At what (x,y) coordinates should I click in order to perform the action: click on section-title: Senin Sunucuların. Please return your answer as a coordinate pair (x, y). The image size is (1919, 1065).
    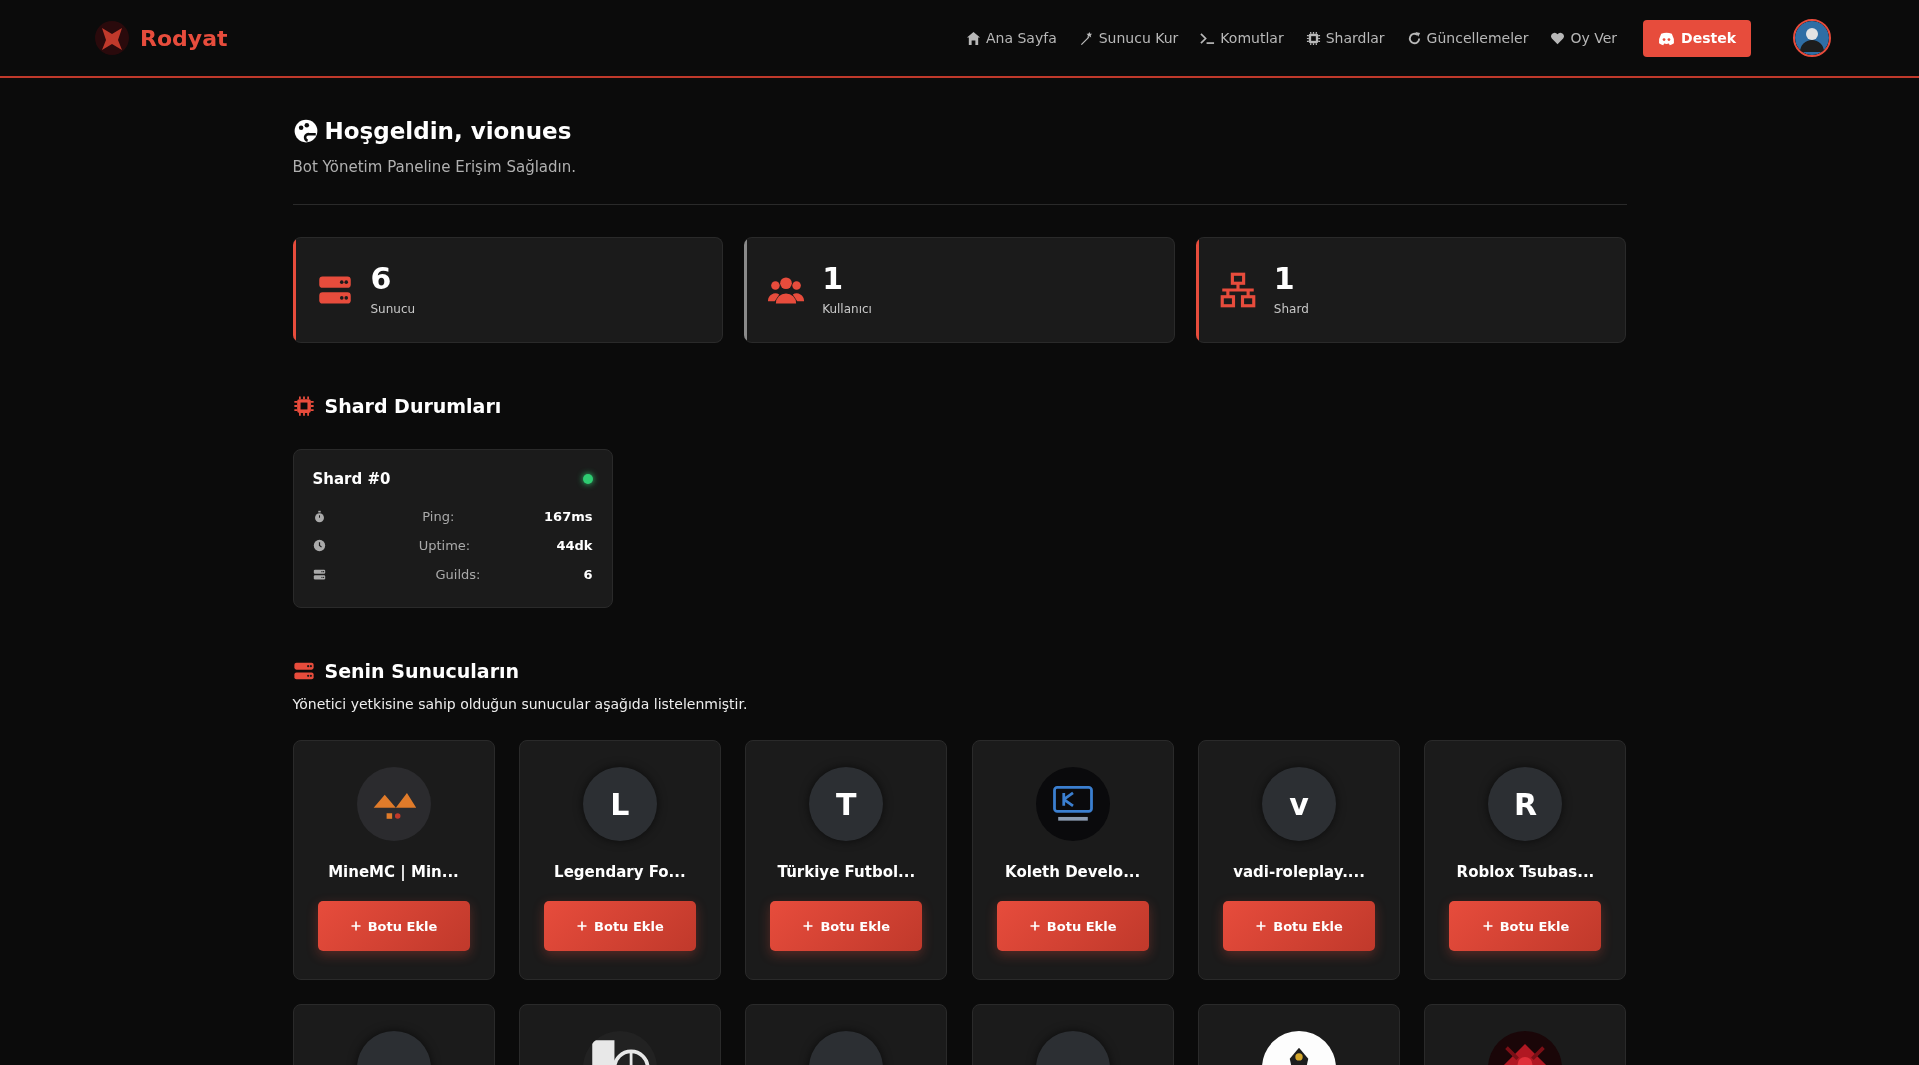
    Looking at the image, I should click on (422, 671).